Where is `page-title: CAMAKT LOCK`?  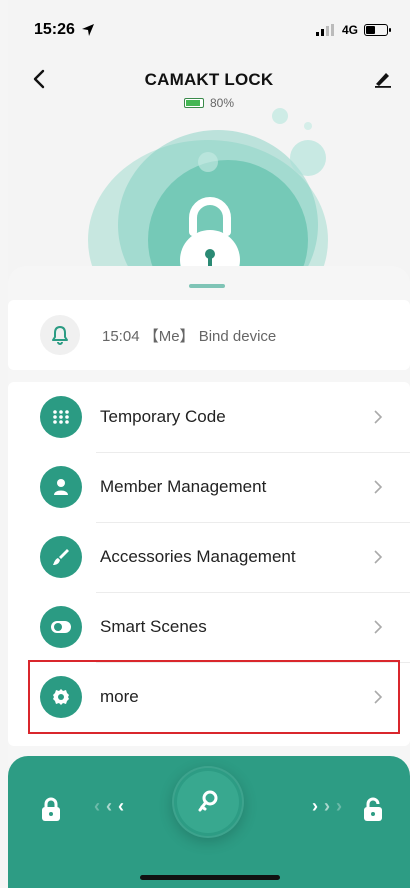 page-title: CAMAKT LOCK is located at coordinates (209, 79).